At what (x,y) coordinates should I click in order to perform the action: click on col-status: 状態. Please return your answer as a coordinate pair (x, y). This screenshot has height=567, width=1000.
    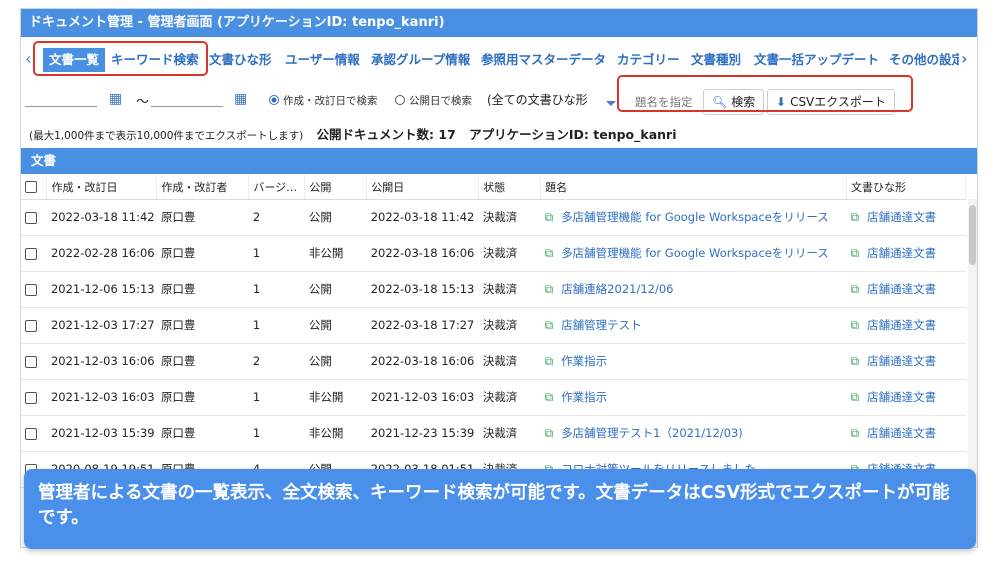
    Looking at the image, I should click on (510, 187).